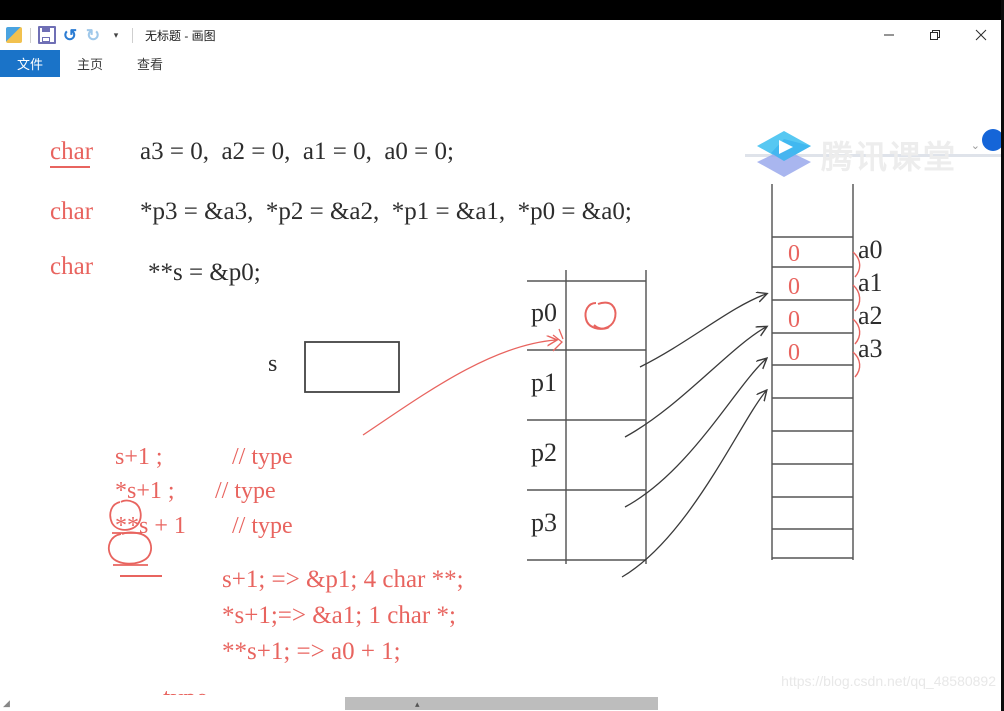 Image resolution: width=1004 pixels, height=711 pixels. I want to click on maximize-button, so click(935, 35).